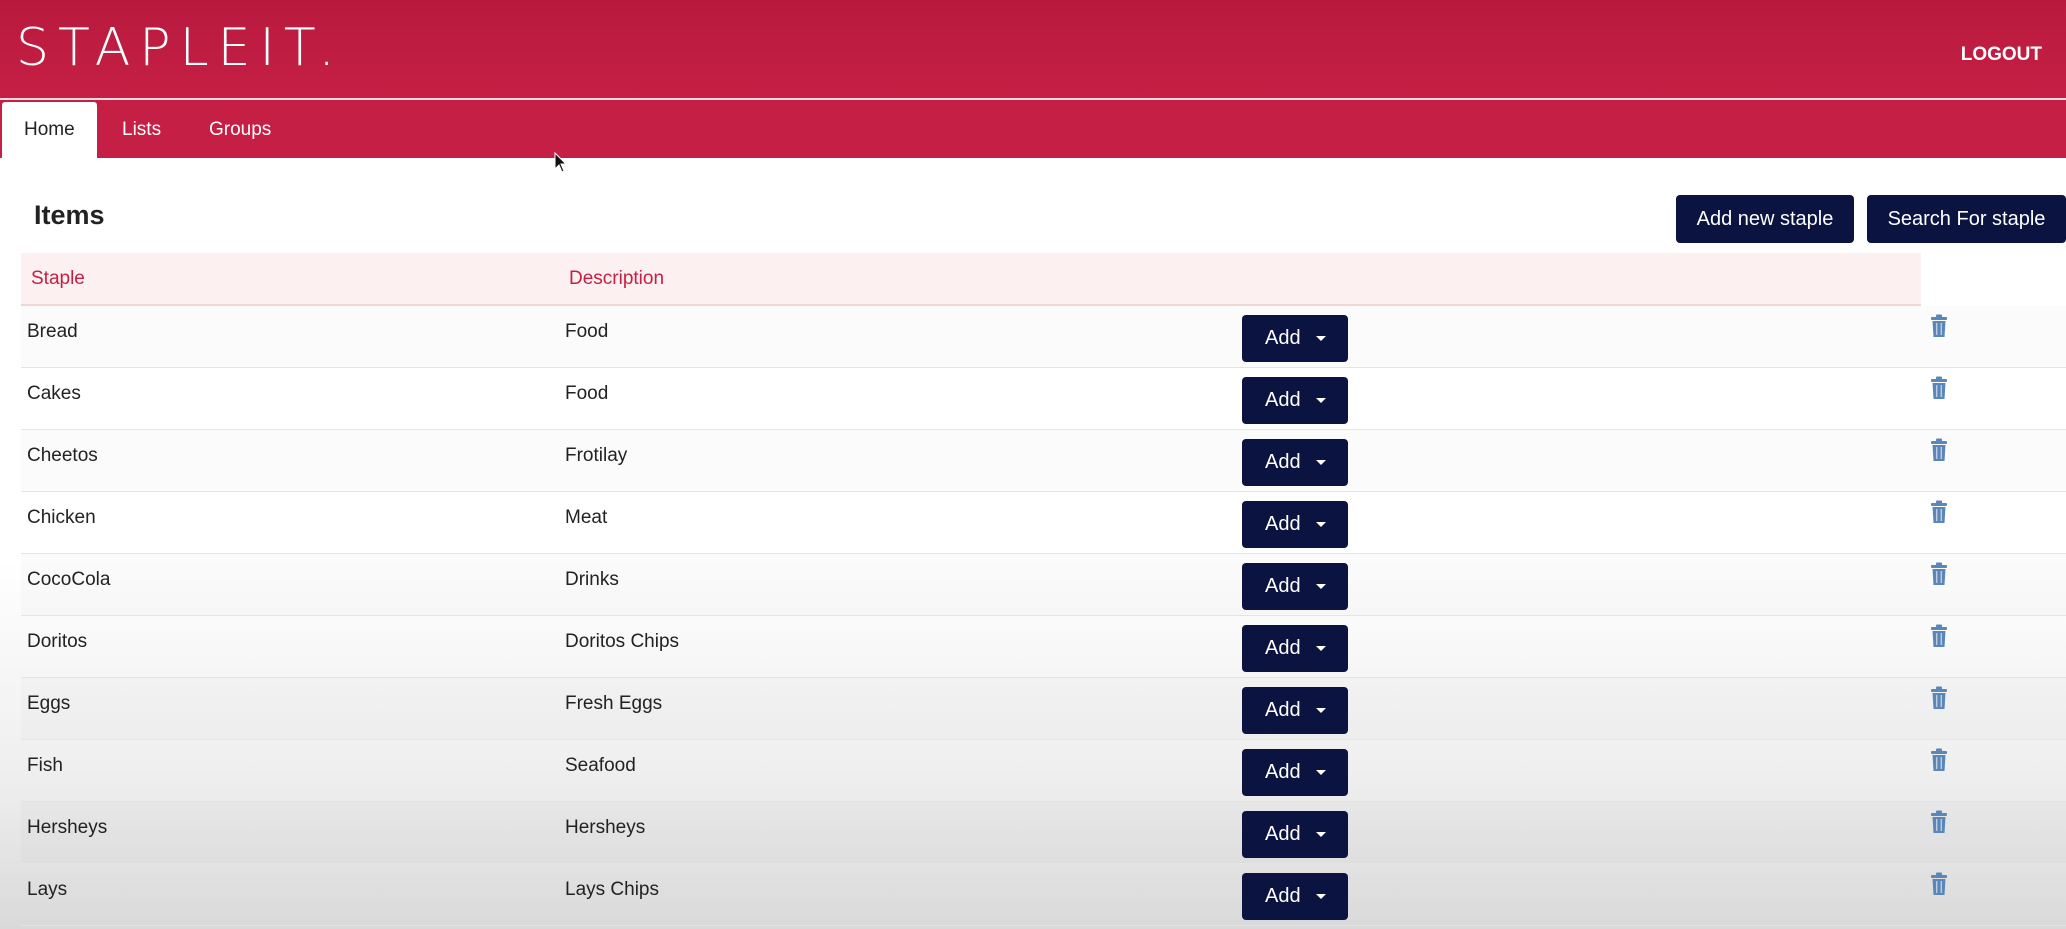 This screenshot has height=929, width=2066. Describe the element at coordinates (614, 703) in the screenshot. I see `staple-description: Fresh Eggs` at that location.